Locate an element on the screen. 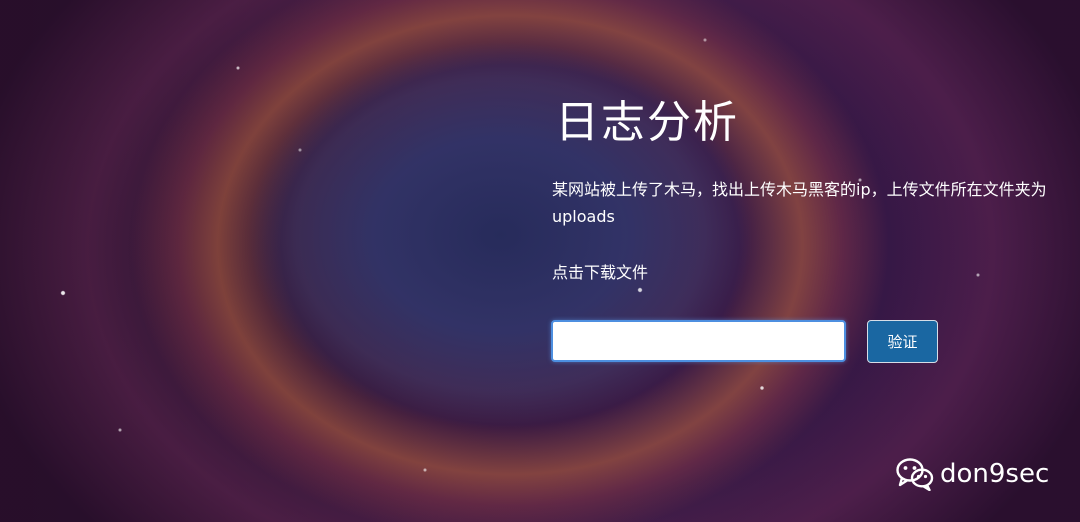 This screenshot has width=1080, height=522. page-title: 日志分析 is located at coordinates (647, 122).